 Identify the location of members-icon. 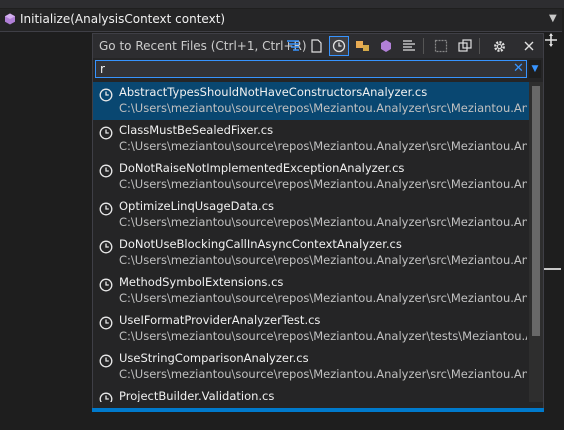
(386, 46).